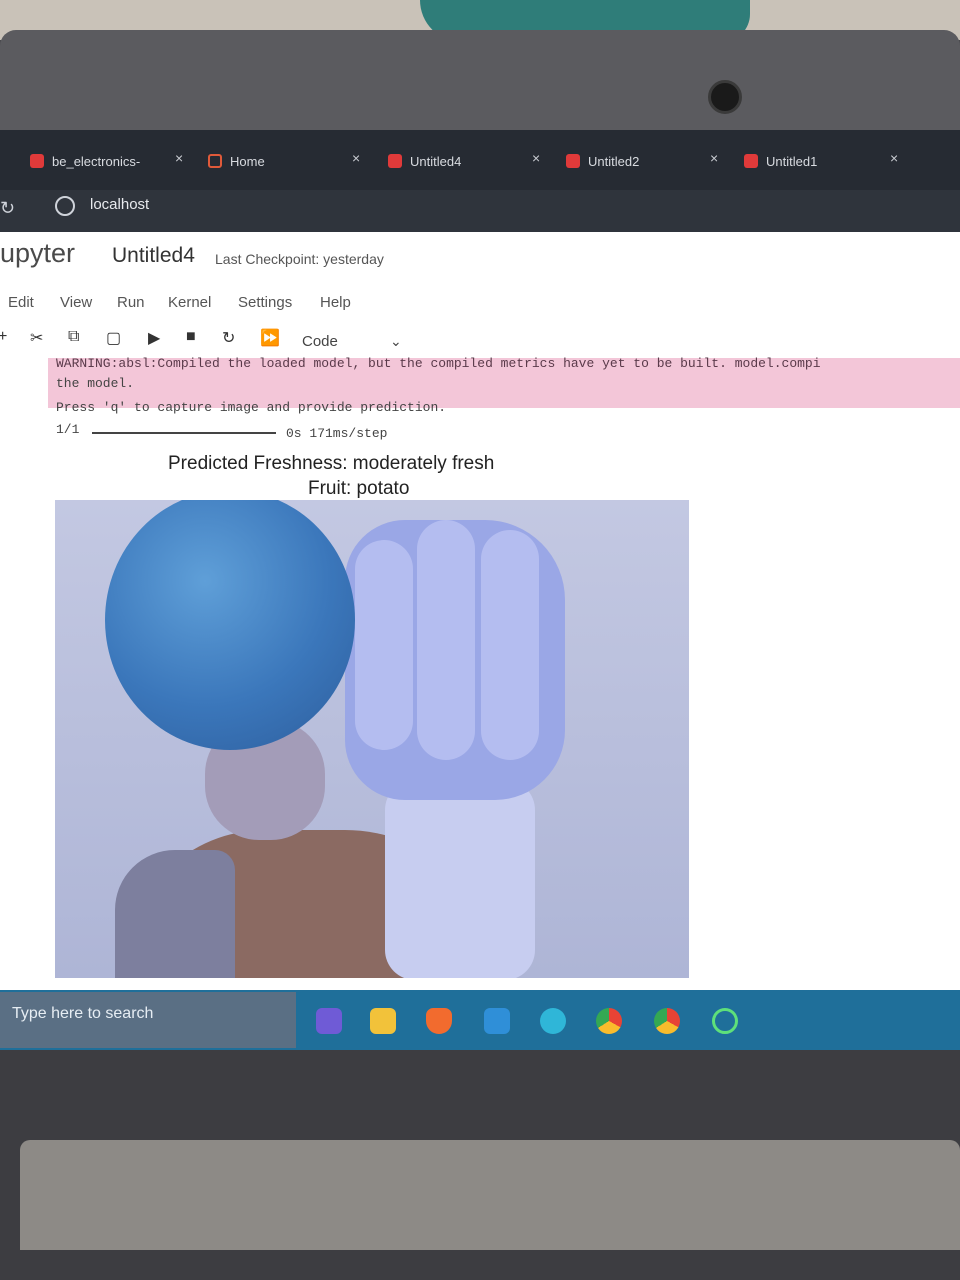 Image resolution: width=960 pixels, height=1280 pixels. I want to click on tab-untitled4: Untitled4, so click(424, 161).